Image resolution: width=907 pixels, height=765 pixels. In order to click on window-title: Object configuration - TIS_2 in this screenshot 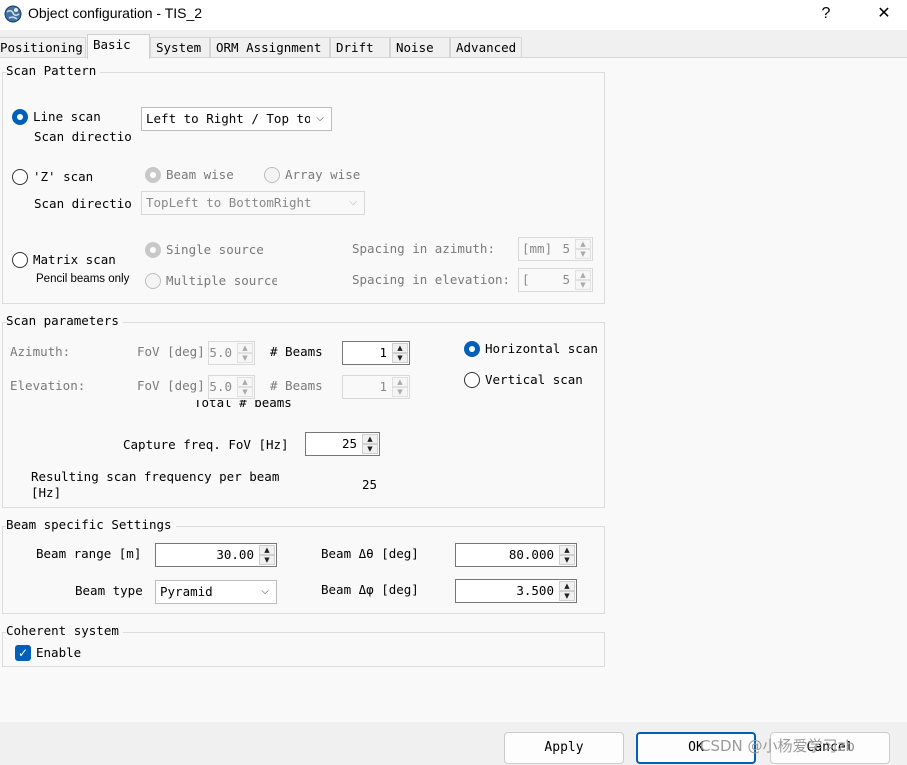, I will do `click(115, 13)`.